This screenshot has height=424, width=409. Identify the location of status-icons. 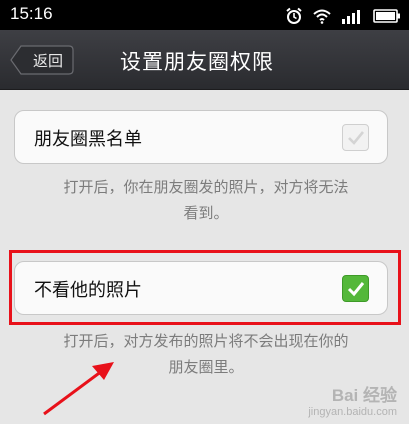
(340, 15).